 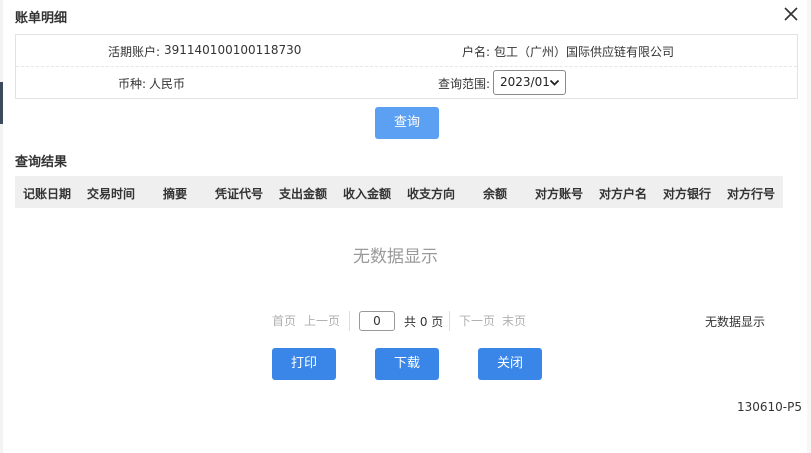 What do you see at coordinates (622, 194) in the screenshot?
I see `column-header: 对方户名` at bounding box center [622, 194].